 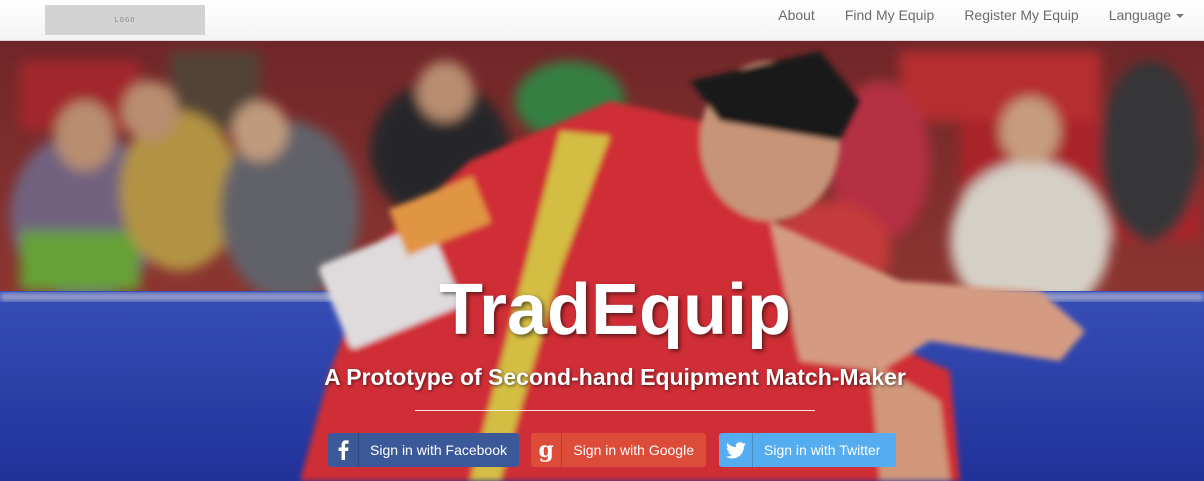 I want to click on language-label: Language, so click(x=1139, y=15).